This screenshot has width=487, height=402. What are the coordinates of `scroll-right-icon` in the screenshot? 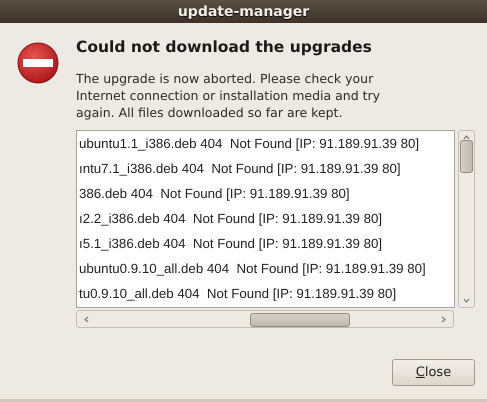 It's located at (443, 319).